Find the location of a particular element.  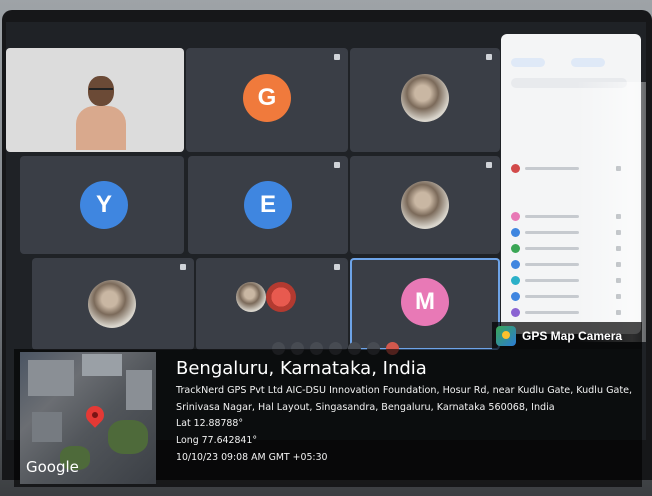

screen-glare is located at coordinates (611, 212).